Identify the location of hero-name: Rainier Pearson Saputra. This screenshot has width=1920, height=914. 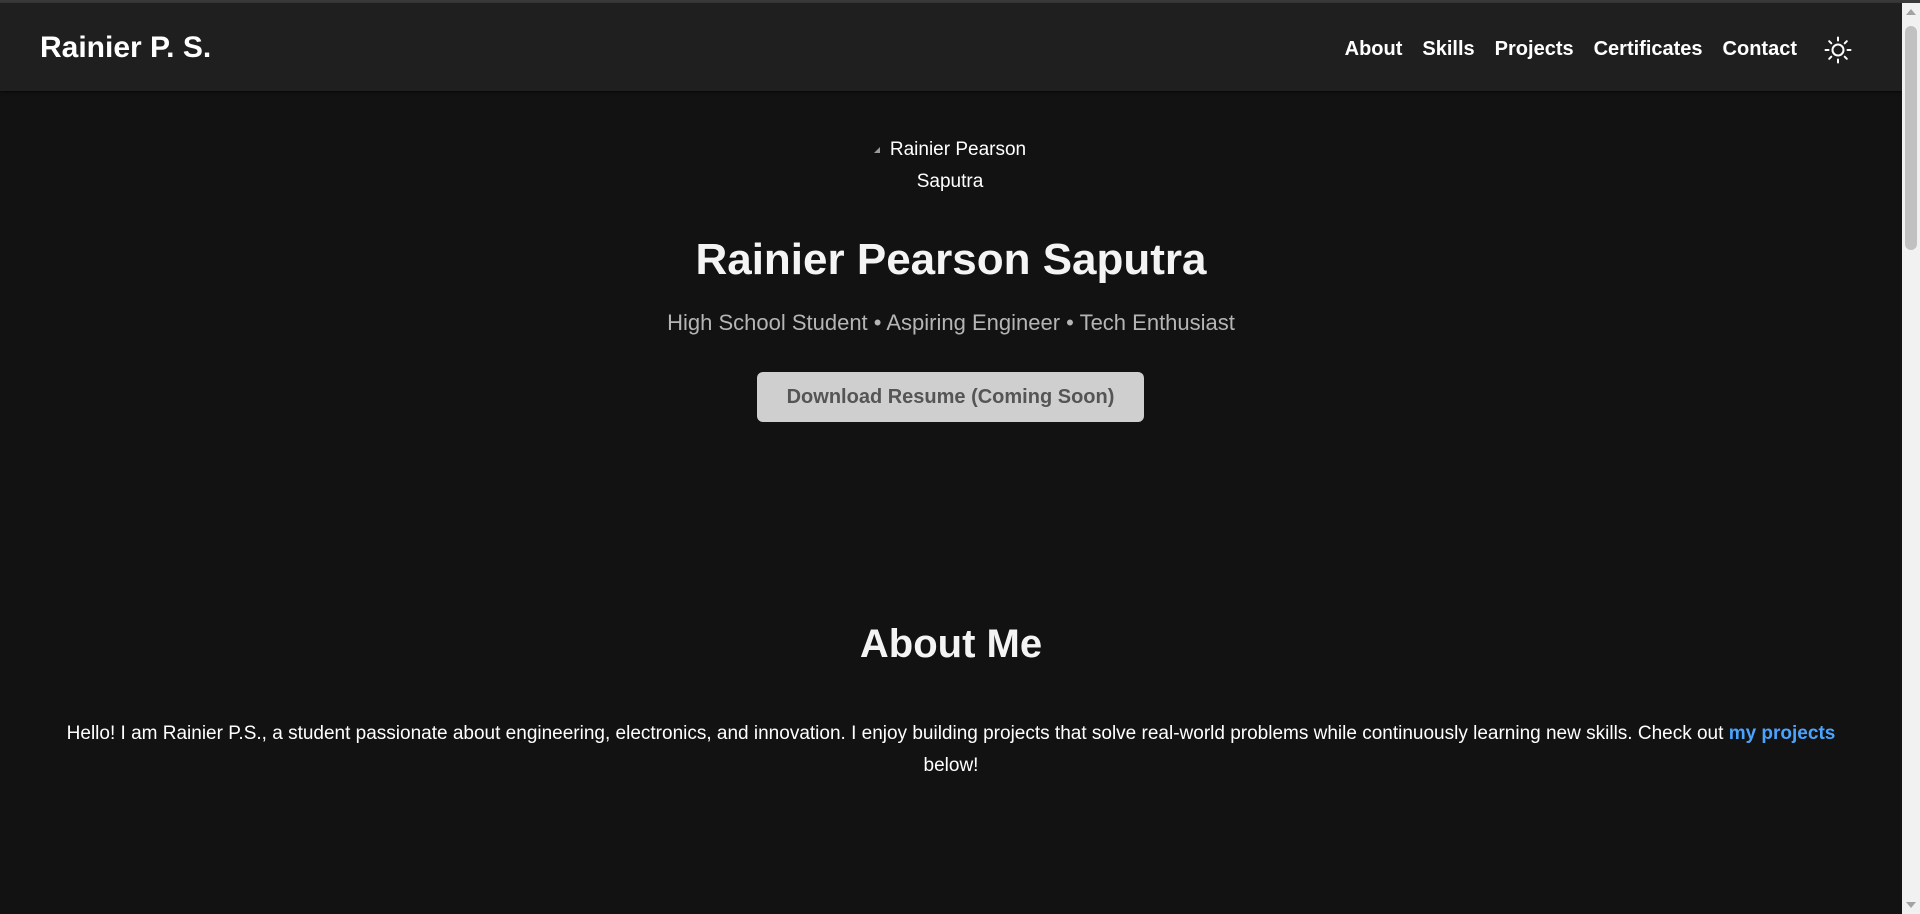
(951, 259).